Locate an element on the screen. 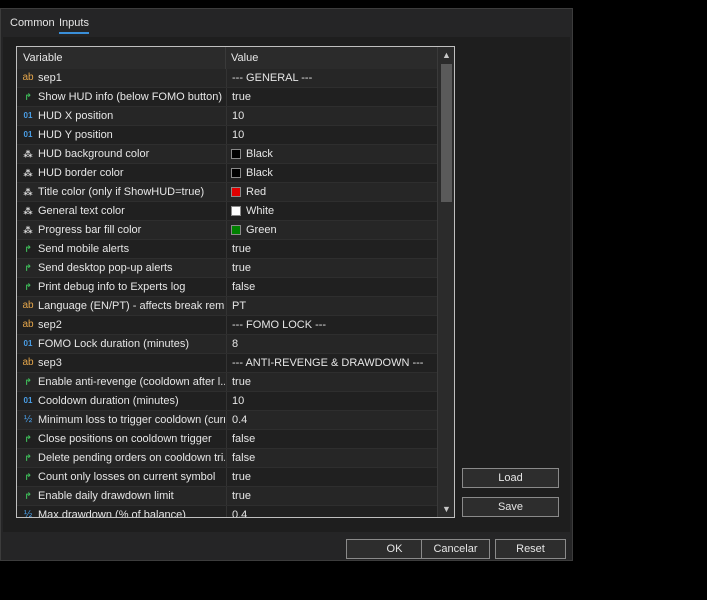 Image resolution: width=707 pixels, height=600 pixels. variable-cell: ↱ Print debug info to Experts log is located at coordinates (121, 287).